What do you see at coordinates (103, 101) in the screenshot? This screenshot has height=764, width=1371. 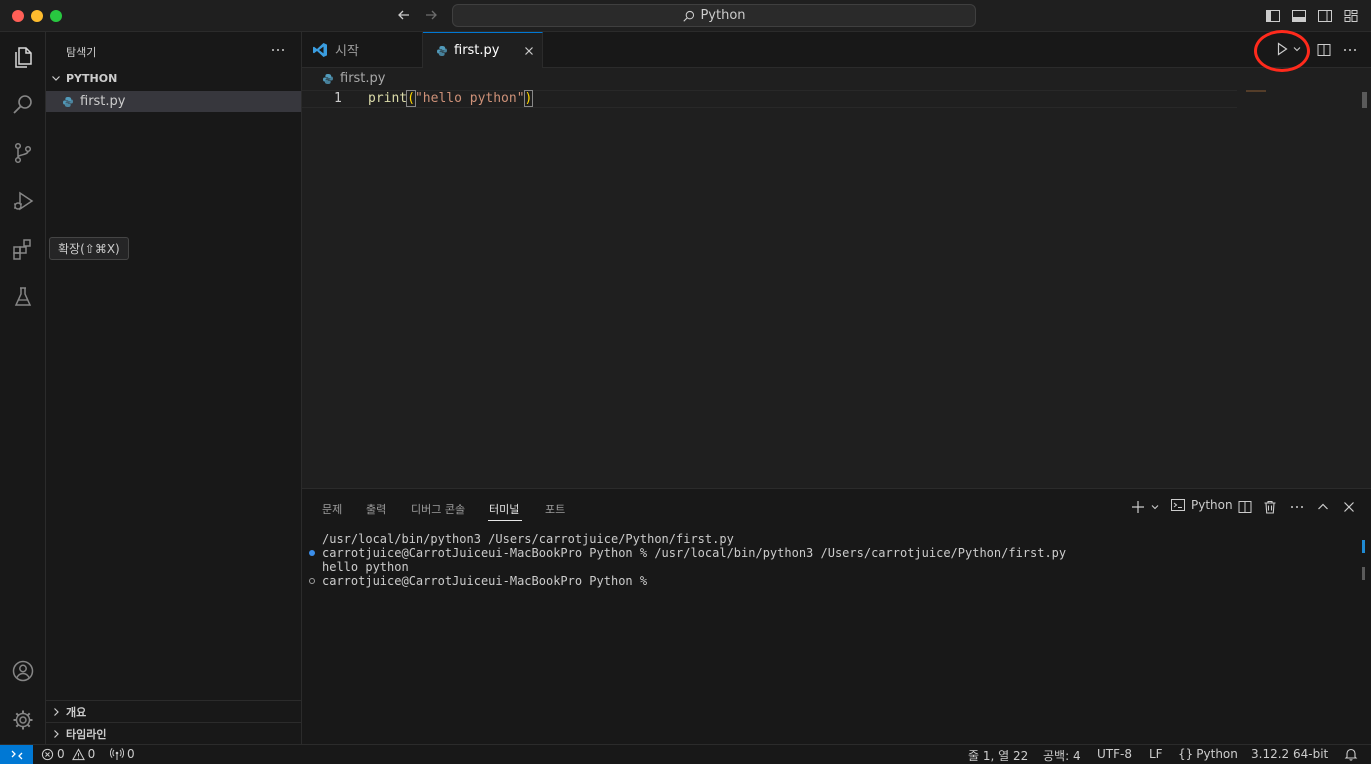 I see `file-name: first.py` at bounding box center [103, 101].